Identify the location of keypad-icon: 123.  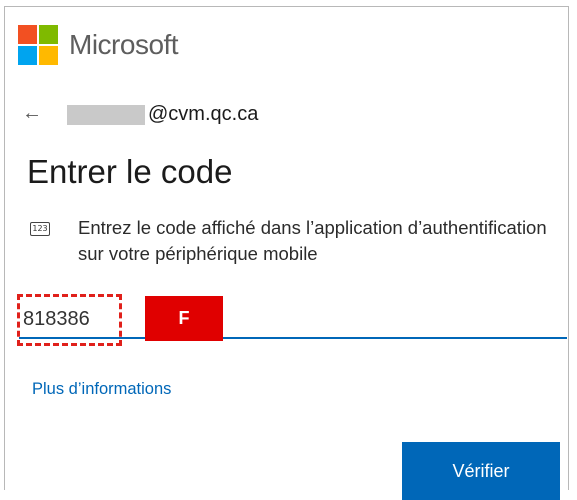
(40, 229).